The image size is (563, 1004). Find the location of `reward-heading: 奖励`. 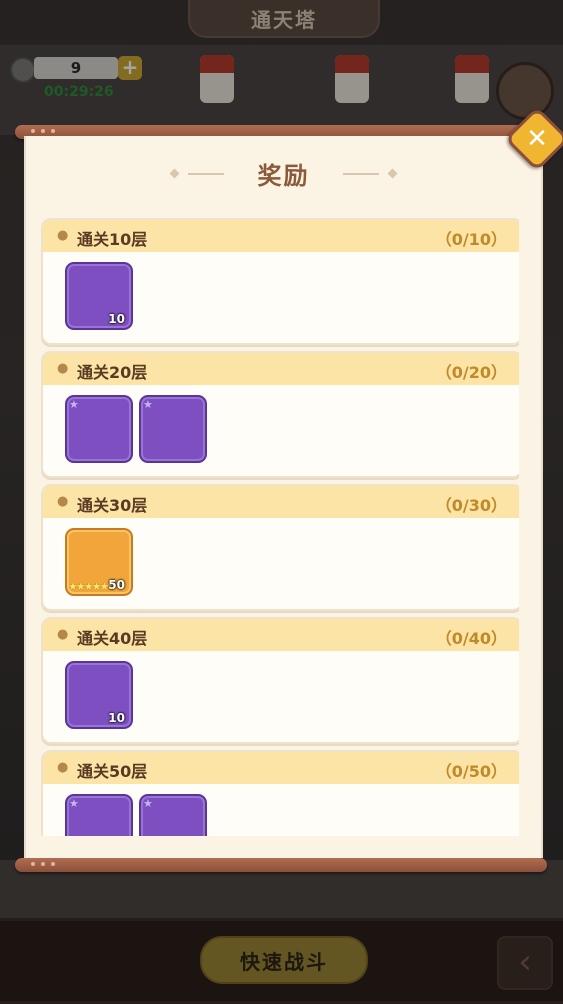

reward-heading: 奖励 is located at coordinates (283, 173).